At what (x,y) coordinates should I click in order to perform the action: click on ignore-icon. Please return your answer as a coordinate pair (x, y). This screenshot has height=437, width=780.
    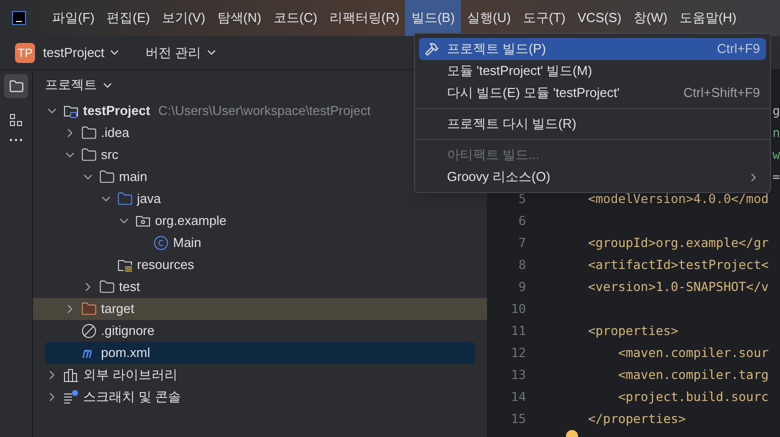
    Looking at the image, I should click on (89, 331).